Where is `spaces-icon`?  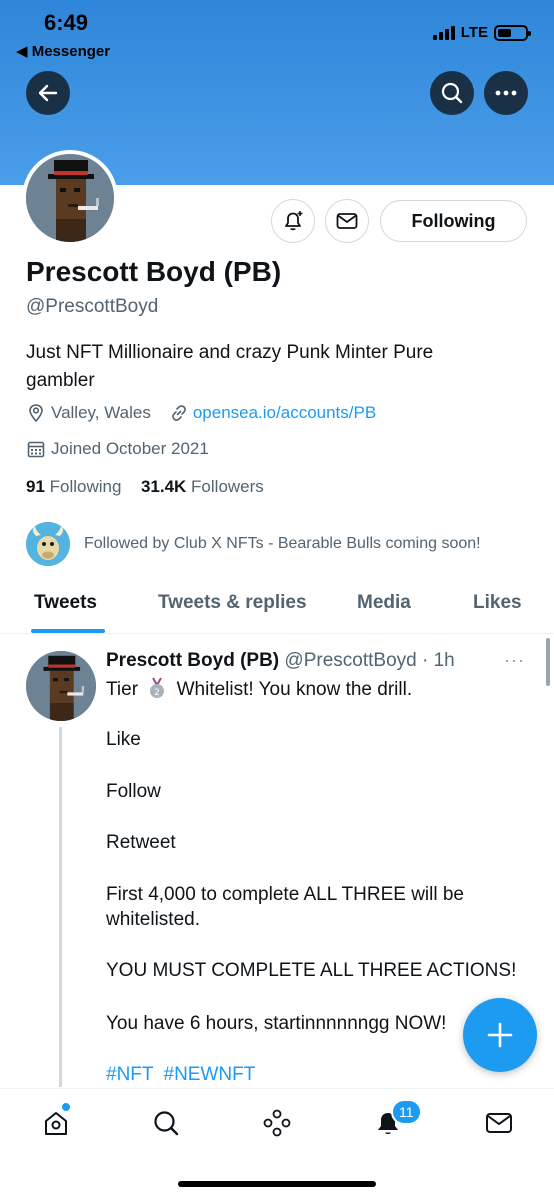 spaces-icon is located at coordinates (277, 1123).